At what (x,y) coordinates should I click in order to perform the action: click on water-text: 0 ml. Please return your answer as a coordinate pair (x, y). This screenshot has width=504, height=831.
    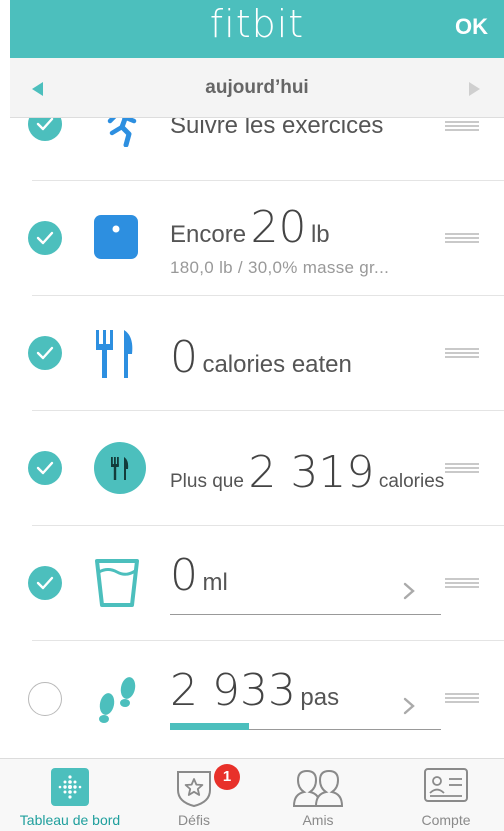
    Looking at the image, I should click on (199, 575).